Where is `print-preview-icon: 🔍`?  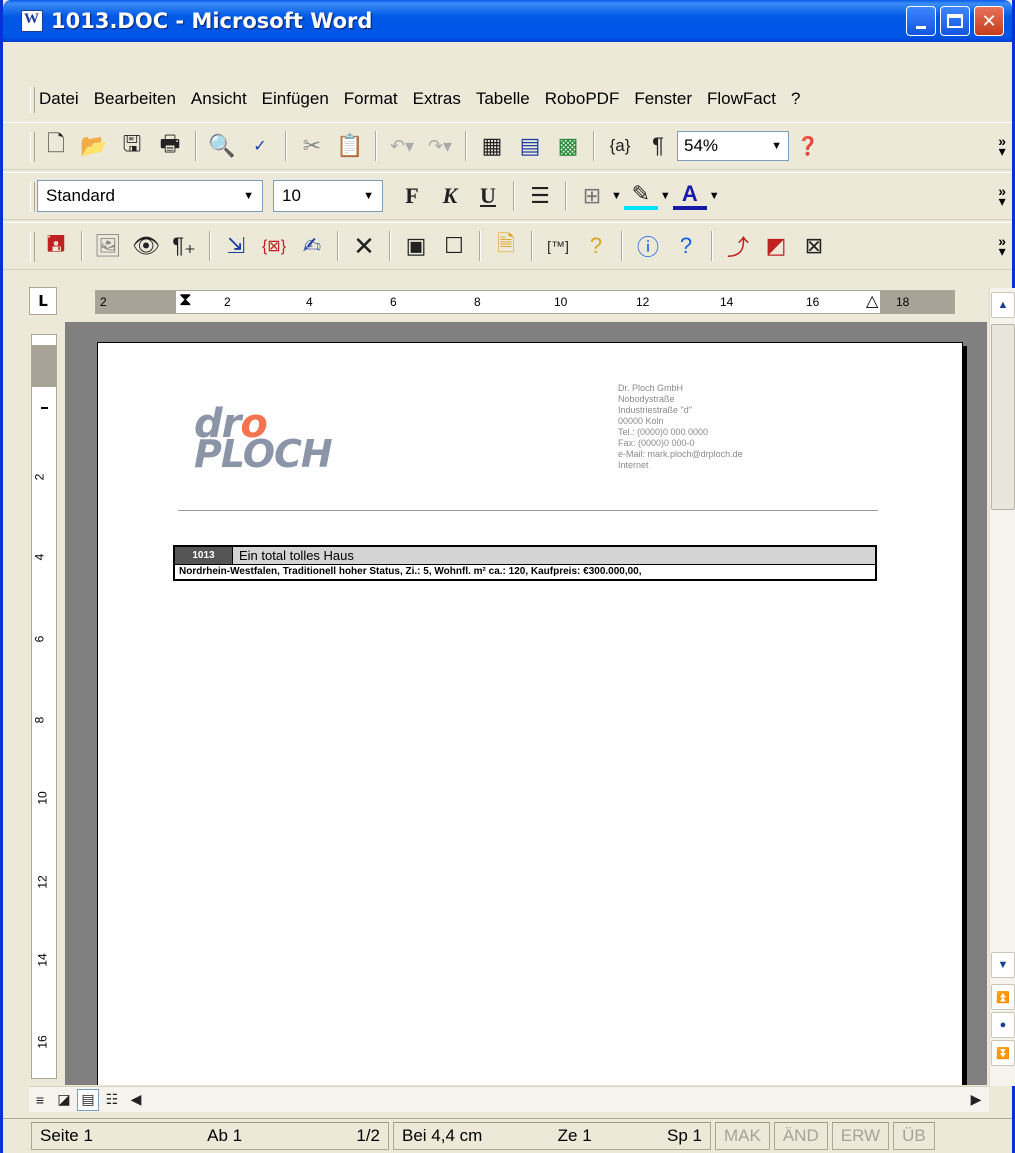 print-preview-icon: 🔍 is located at coordinates (222, 146).